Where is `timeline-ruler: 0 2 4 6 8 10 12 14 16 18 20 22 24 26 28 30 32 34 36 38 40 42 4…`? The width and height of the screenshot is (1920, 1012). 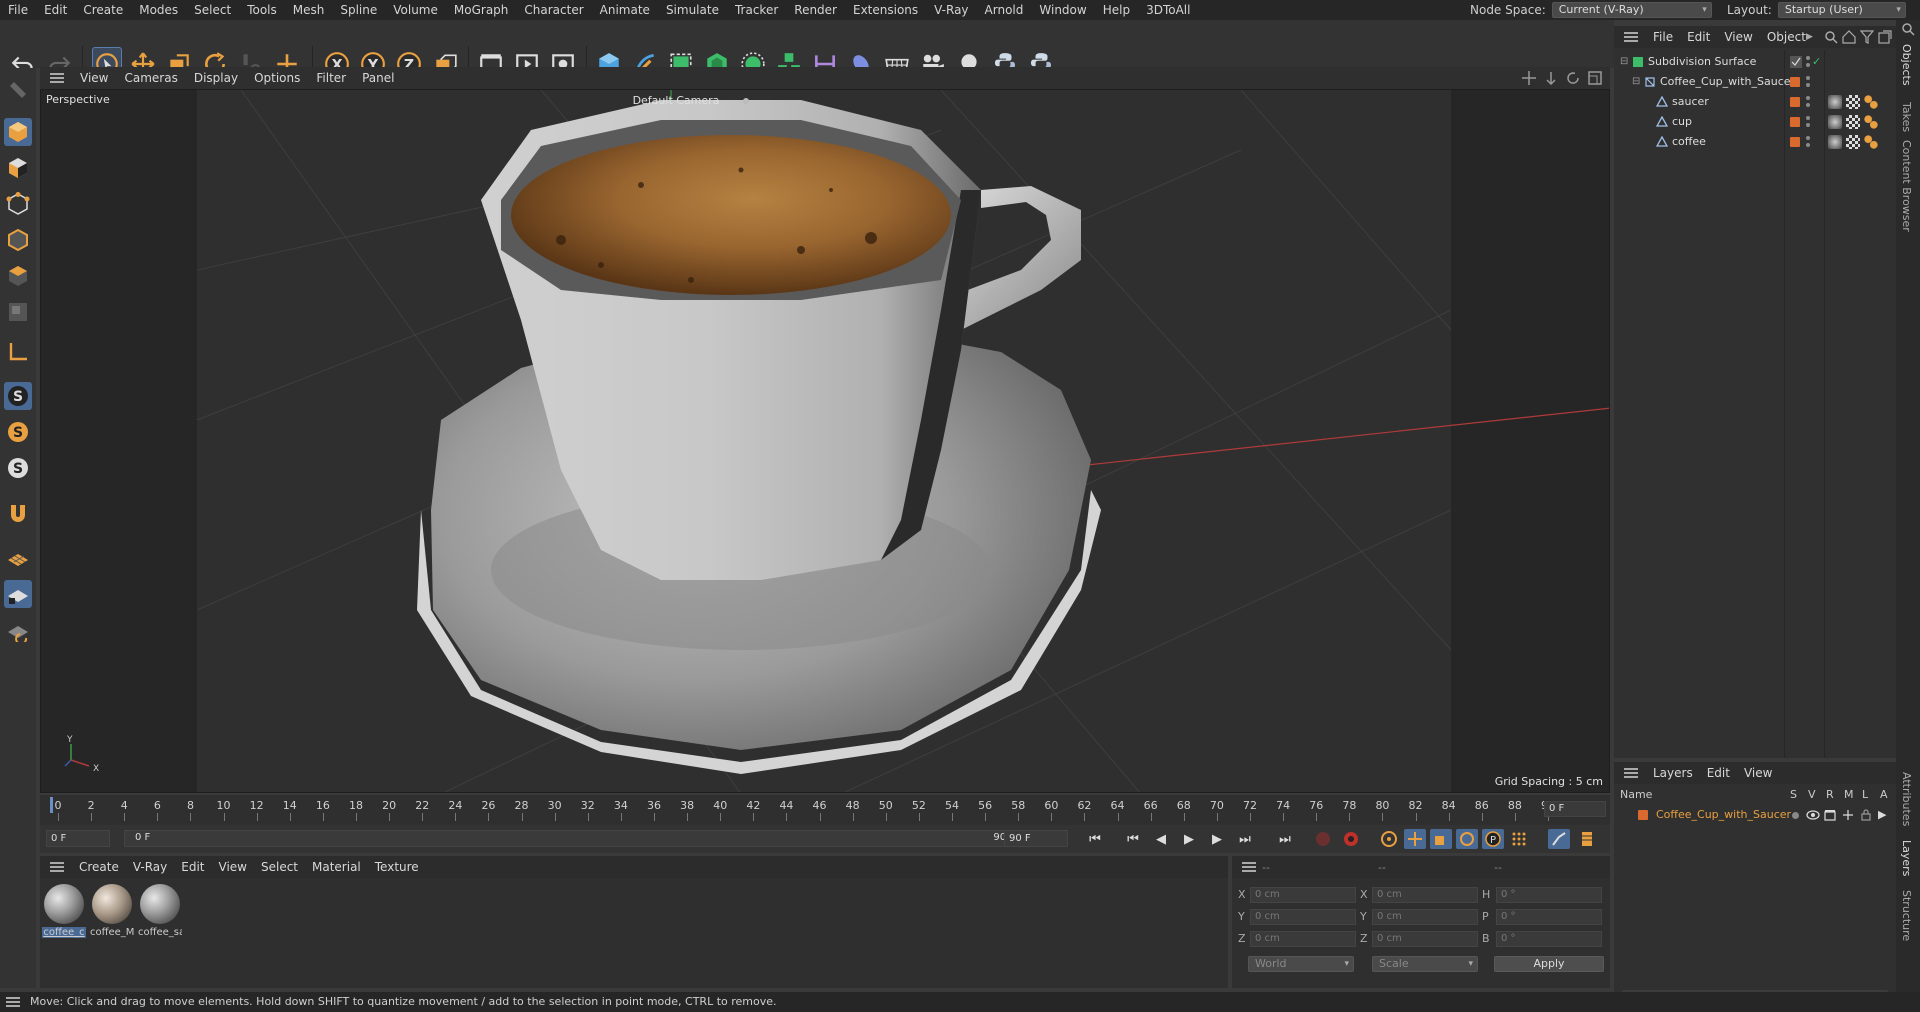
timeline-ruler: 0 2 4 6 8 10 12 14 16 18 20 22 24 26 28 30 32 34 36 38 40 42 4… is located at coordinates (825, 810).